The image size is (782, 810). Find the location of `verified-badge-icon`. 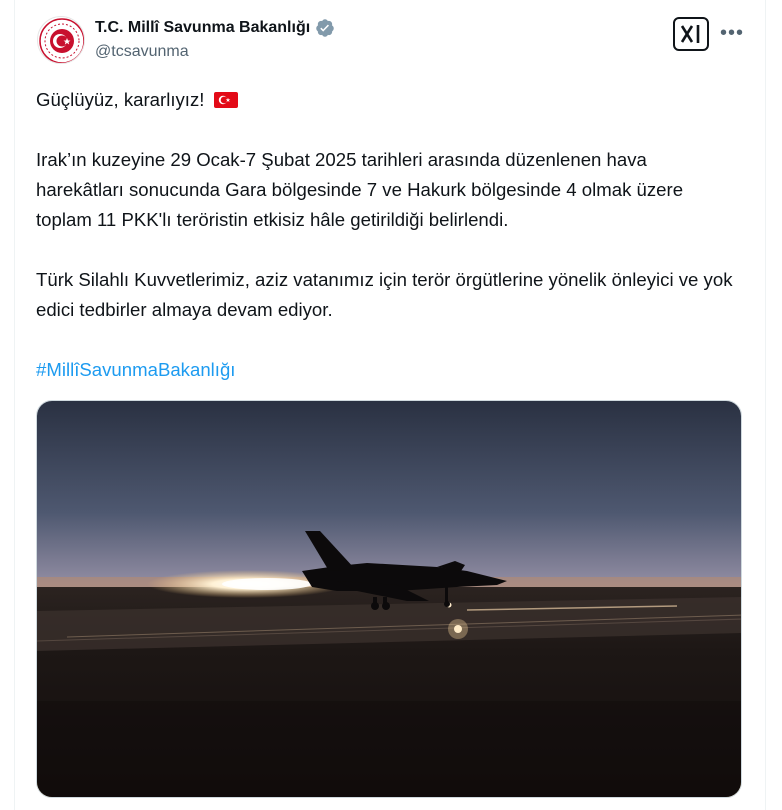

verified-badge-icon is located at coordinates (325, 28).